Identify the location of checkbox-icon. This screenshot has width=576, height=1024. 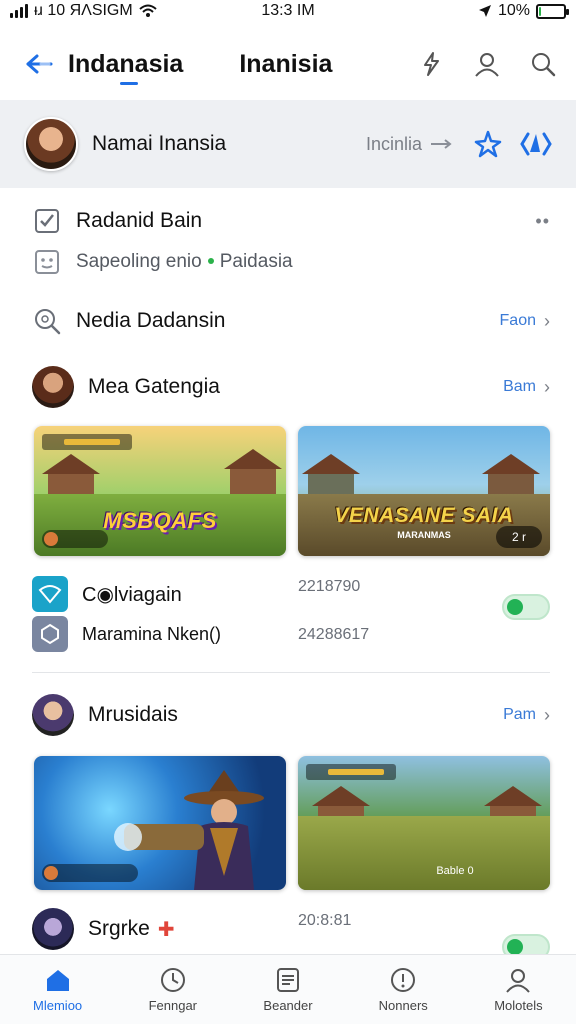
(47, 221).